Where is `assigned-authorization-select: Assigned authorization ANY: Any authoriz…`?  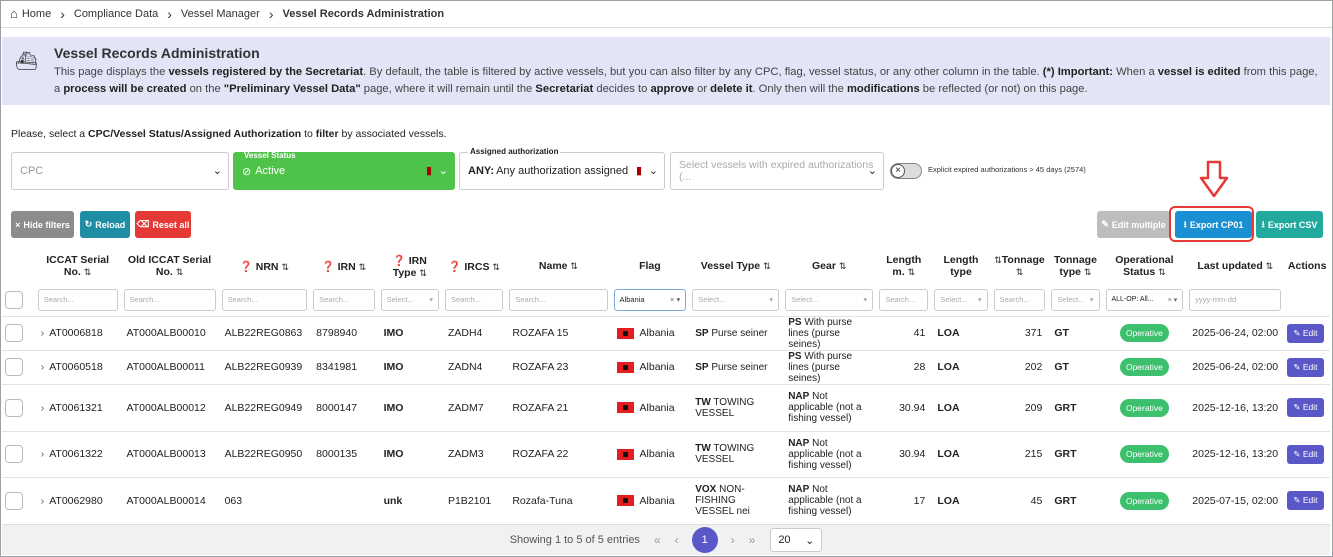 assigned-authorization-select: Assigned authorization ANY: Any authoriz… is located at coordinates (562, 168).